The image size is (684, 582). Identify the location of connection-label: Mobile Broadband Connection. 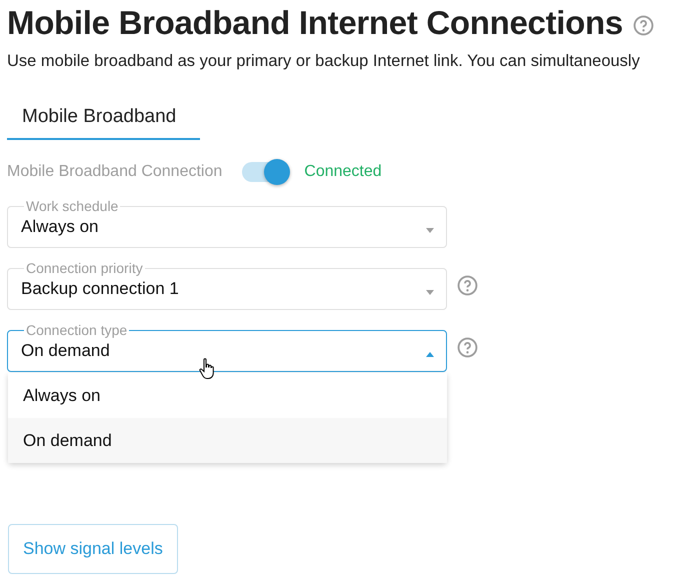
(114, 172).